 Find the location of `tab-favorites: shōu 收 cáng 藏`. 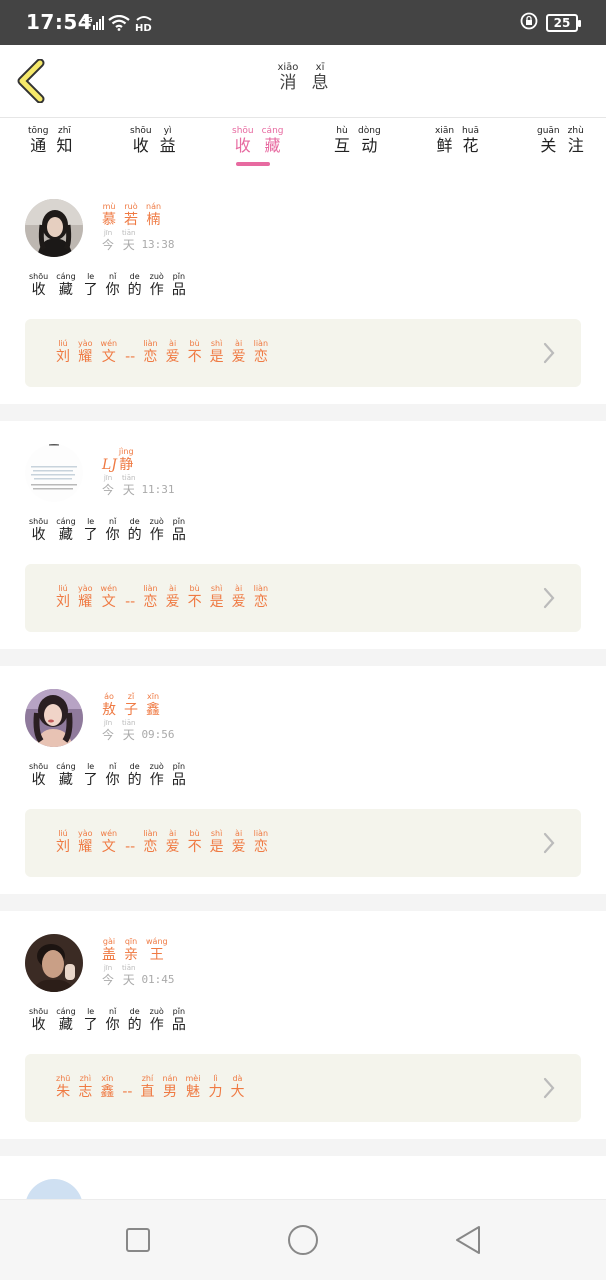

tab-favorites: shōu 收 cáng 藏 is located at coordinates (258, 141).